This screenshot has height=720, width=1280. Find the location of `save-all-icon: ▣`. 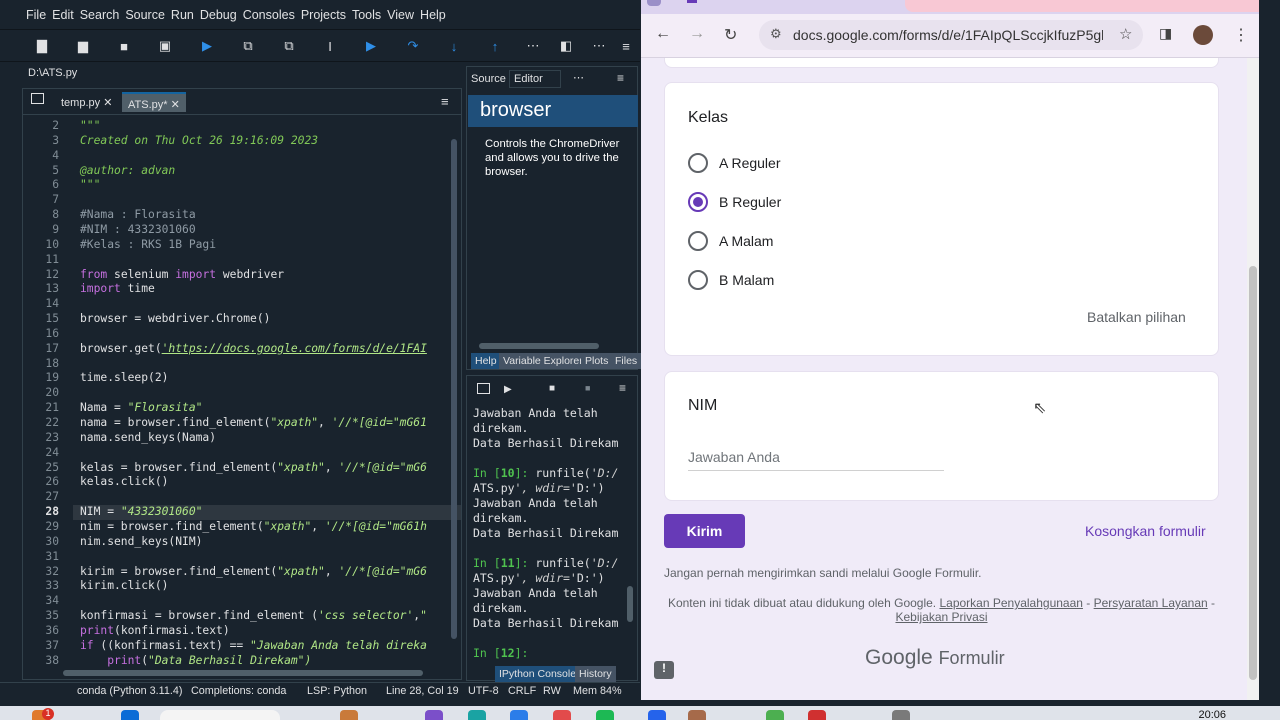

save-all-icon: ▣ is located at coordinates (165, 46).